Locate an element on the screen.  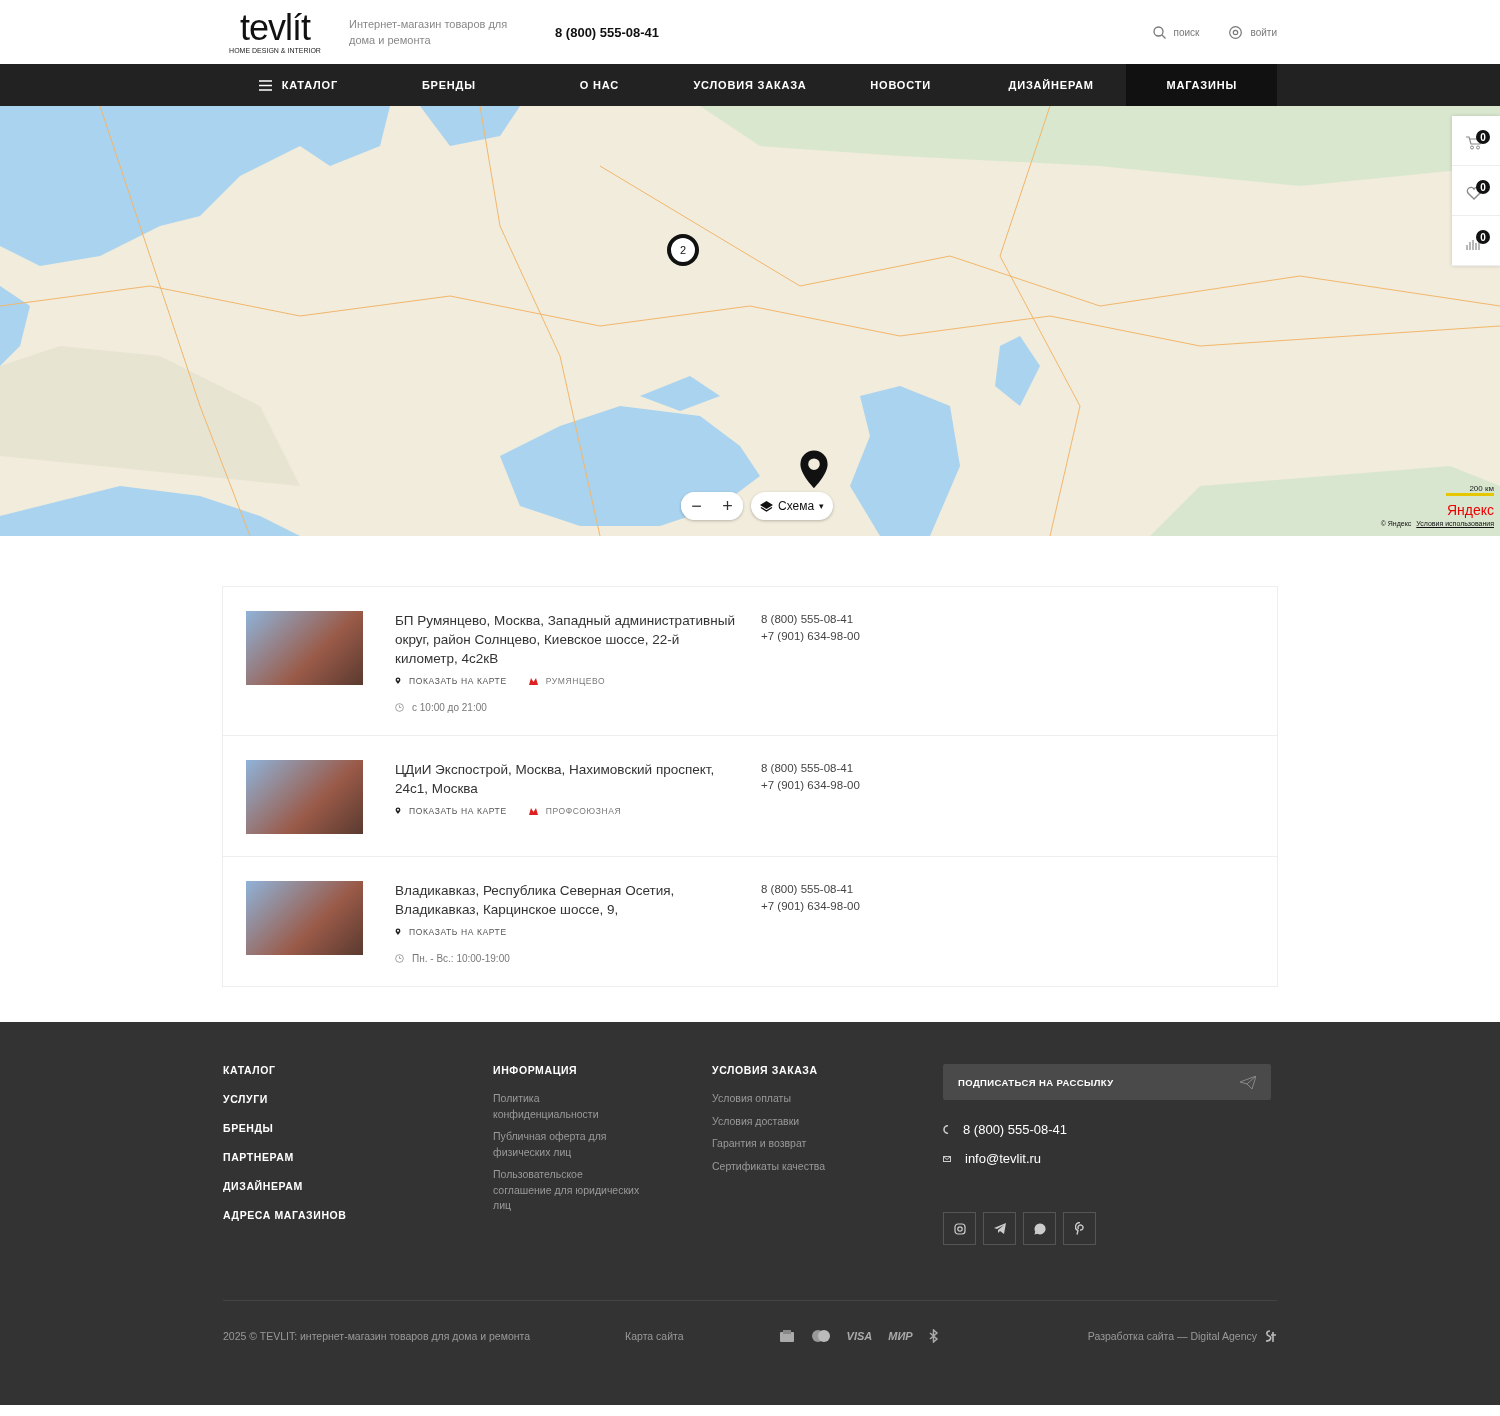
pinterest-icon is located at coordinates (1079, 1228).